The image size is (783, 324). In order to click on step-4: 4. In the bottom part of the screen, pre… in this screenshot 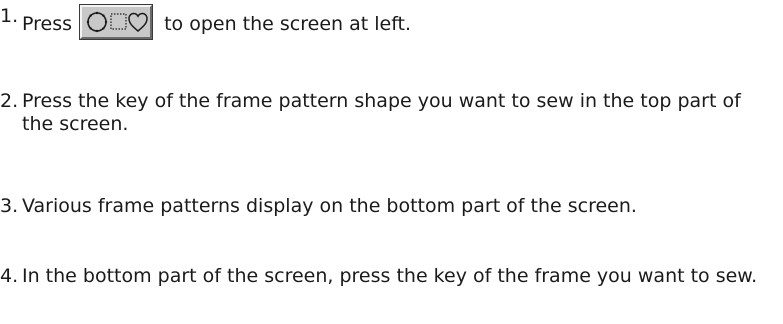, I will do `click(391, 276)`.